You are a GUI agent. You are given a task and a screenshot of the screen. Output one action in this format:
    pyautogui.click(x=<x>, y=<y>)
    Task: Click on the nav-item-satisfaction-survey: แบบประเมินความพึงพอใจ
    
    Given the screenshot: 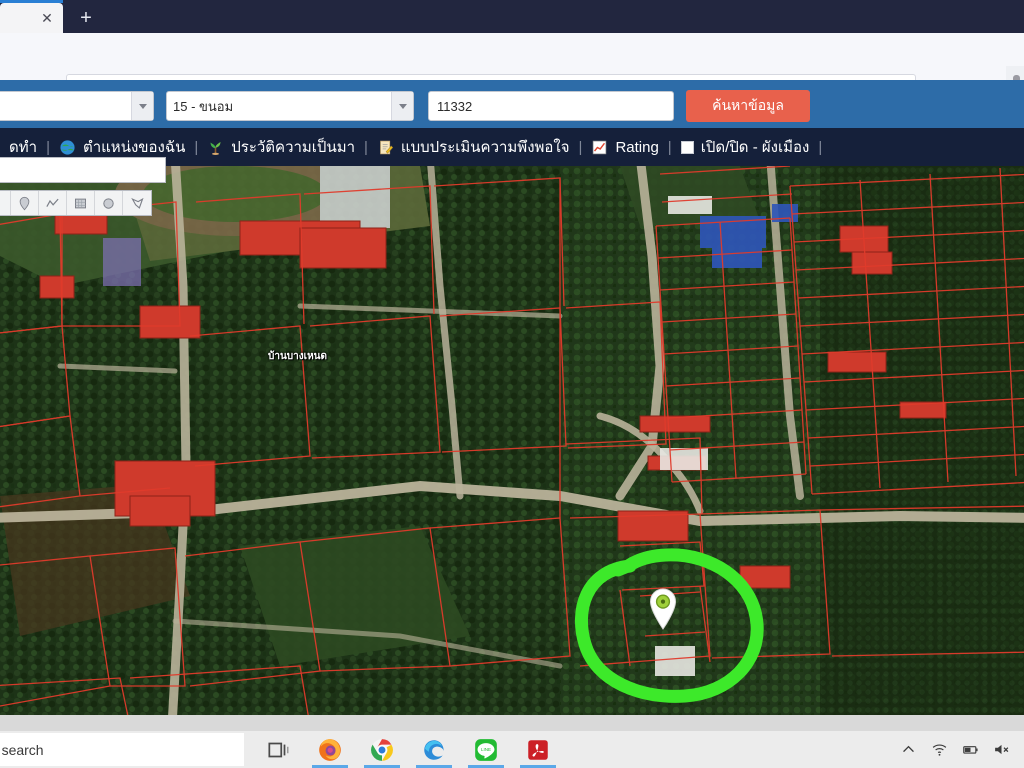 What is the action you would take?
    pyautogui.click(x=473, y=147)
    